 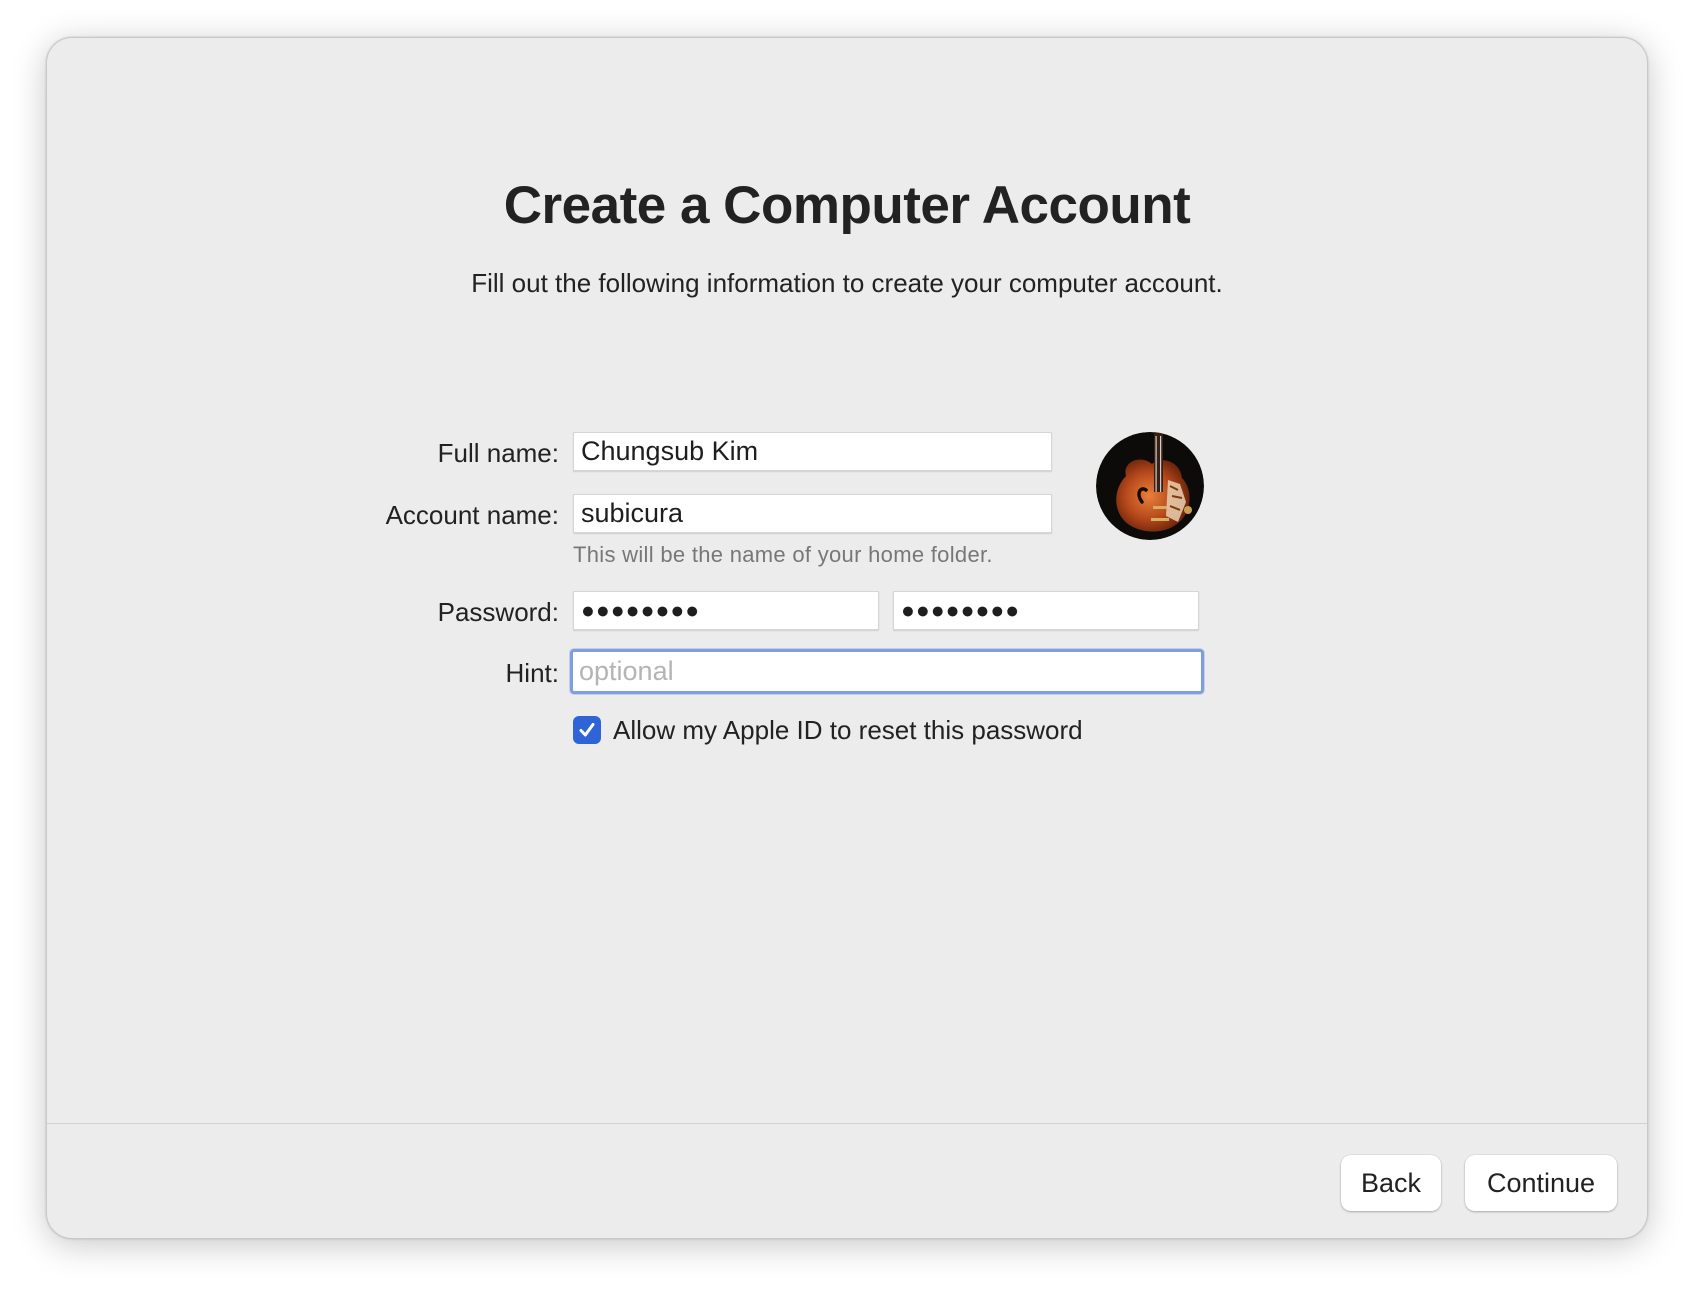 I want to click on footer-divider, so click(x=847, y=1123).